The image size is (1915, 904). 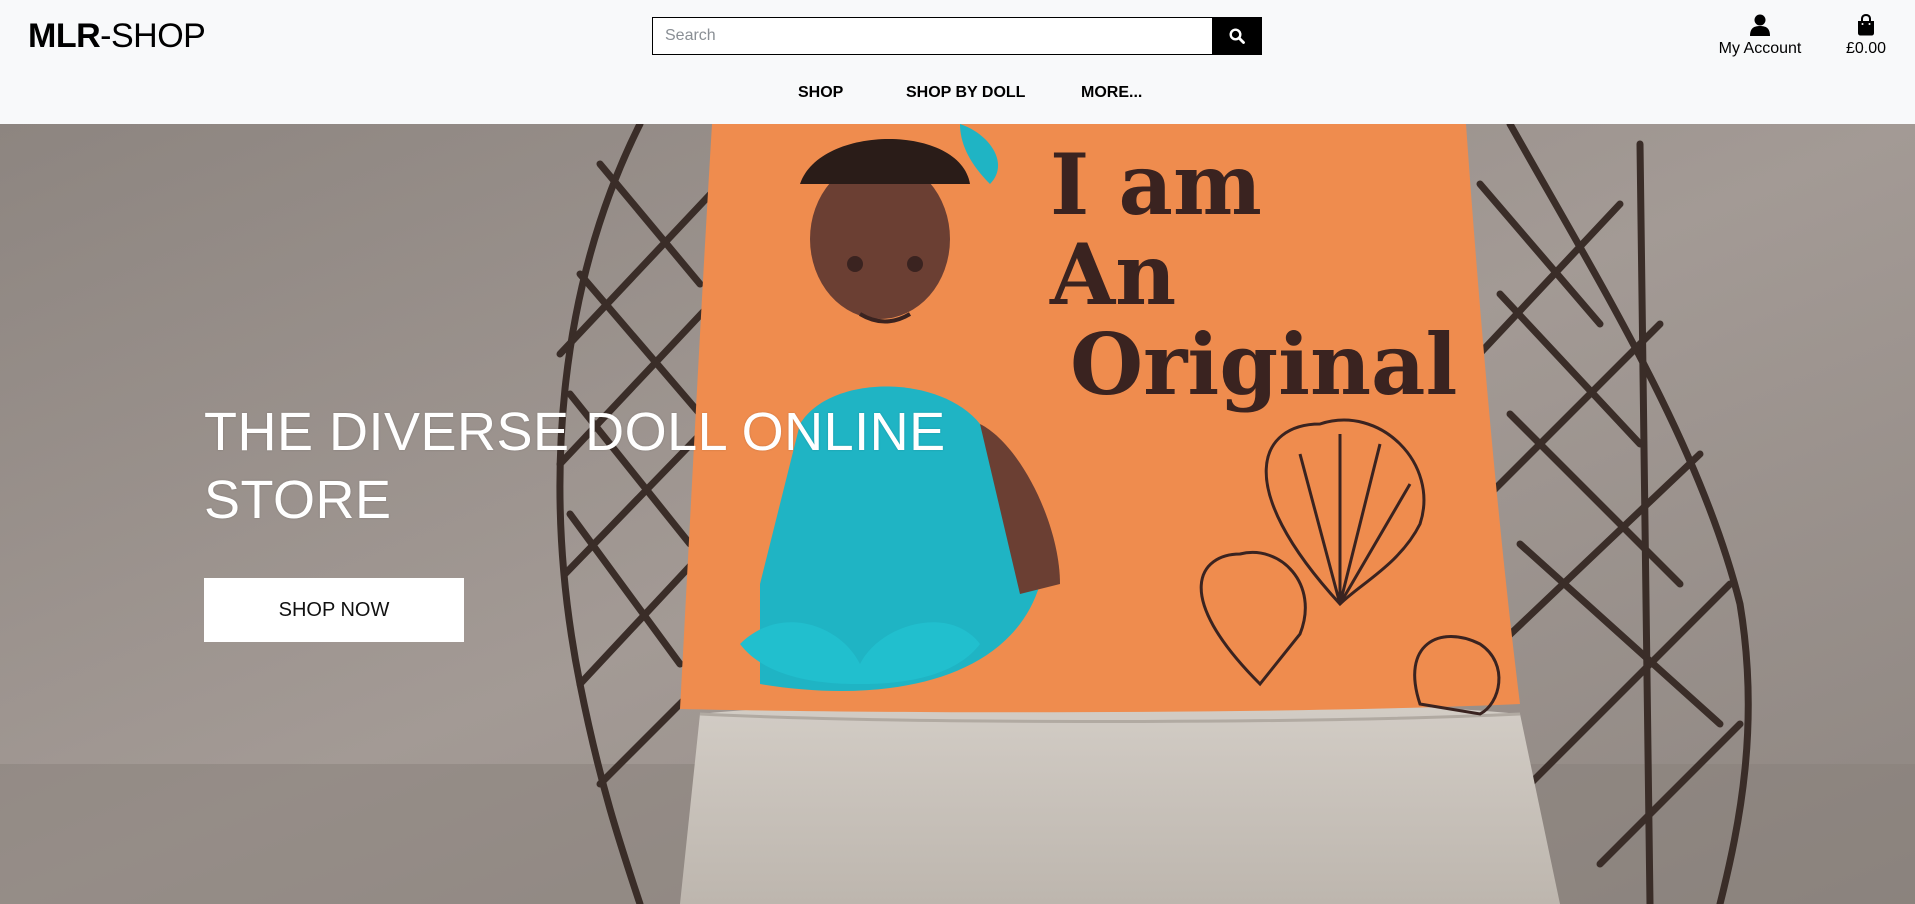 What do you see at coordinates (820, 93) in the screenshot?
I see `nav-item-shop: SHOP` at bounding box center [820, 93].